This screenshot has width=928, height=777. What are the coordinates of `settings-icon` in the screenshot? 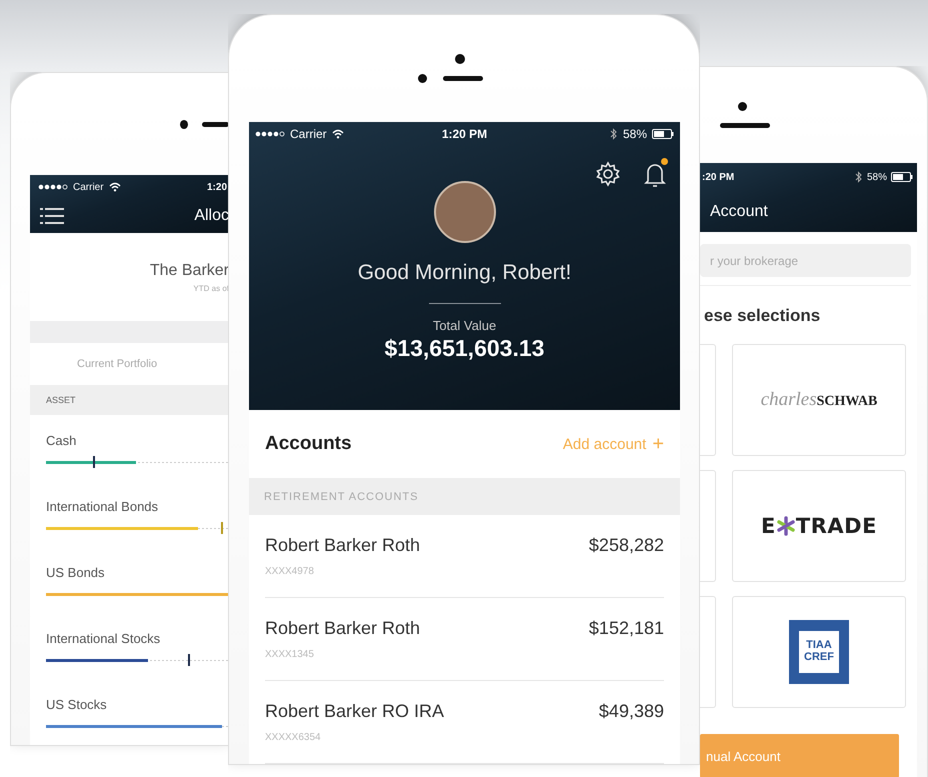 It's located at (608, 174).